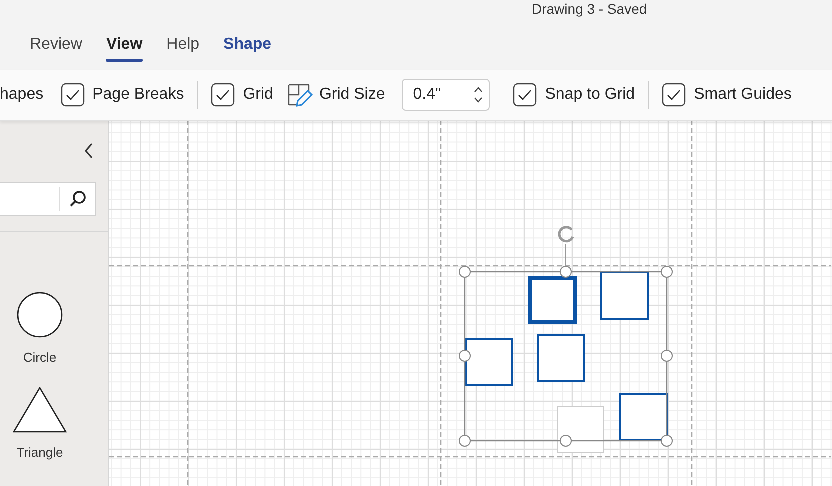  I want to click on grid-size-button: Grid Size, so click(336, 95).